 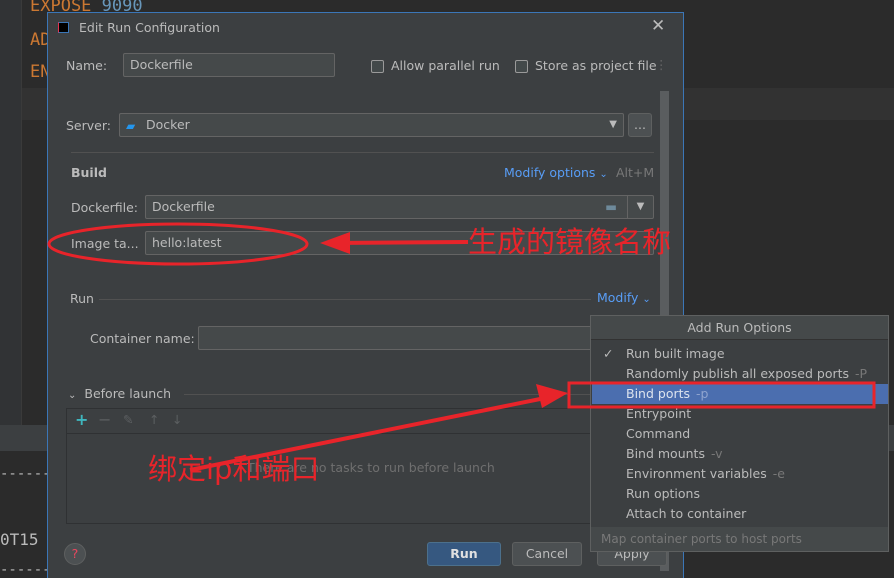 What do you see at coordinates (399, 242) in the screenshot?
I see `annotation-arrow-shaft` at bounding box center [399, 242].